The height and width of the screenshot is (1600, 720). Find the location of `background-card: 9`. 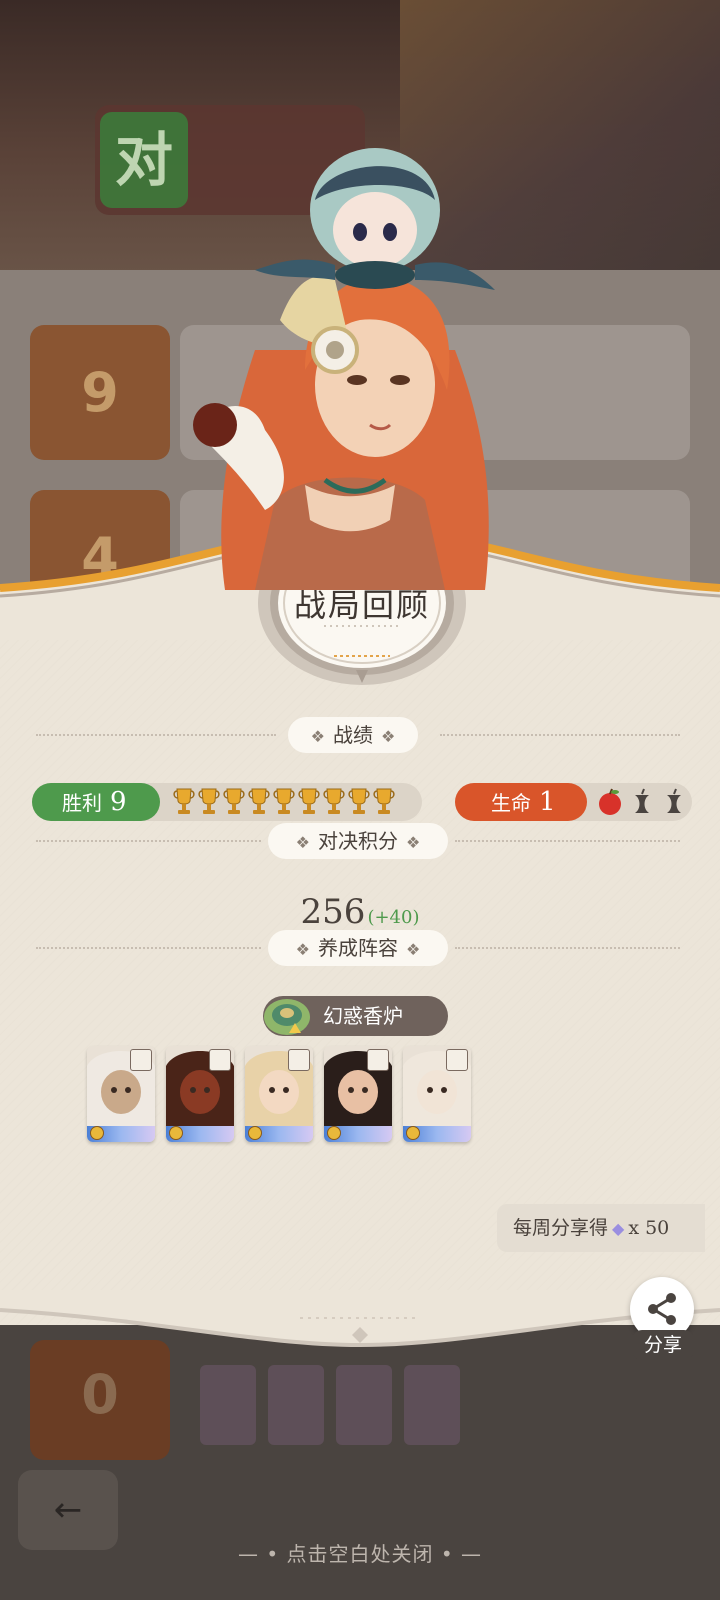

background-card: 9 is located at coordinates (100, 392).